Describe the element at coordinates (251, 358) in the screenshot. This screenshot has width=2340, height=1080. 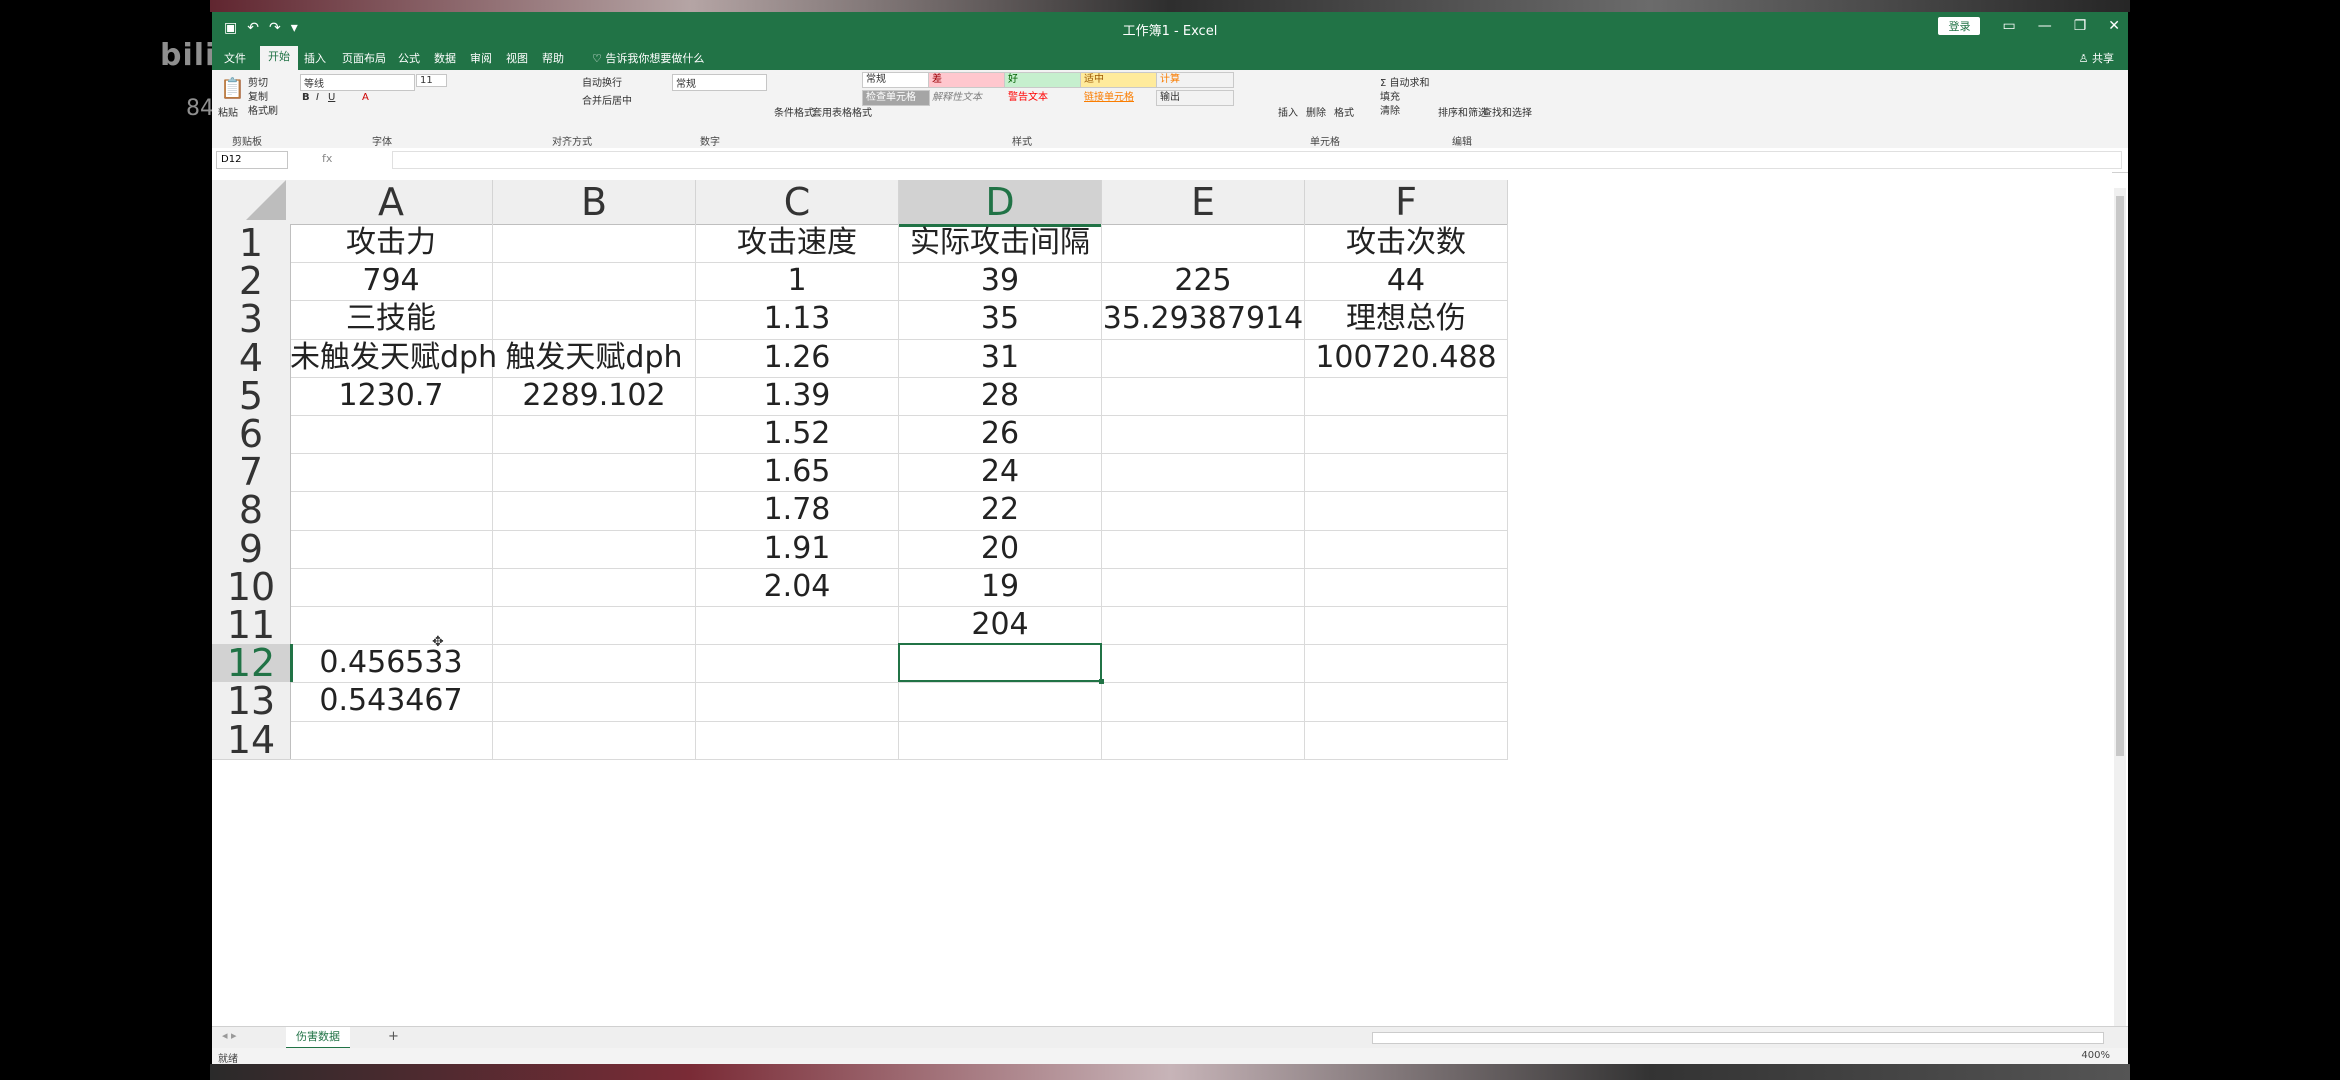
I see `row-header-4: 4` at that location.